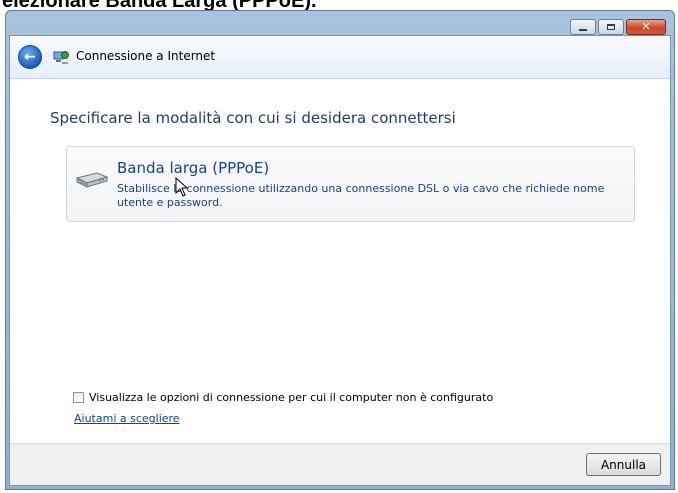 The height and width of the screenshot is (493, 678). I want to click on wizard-nav-bar: ← Connessione a Internet, so click(340, 57).